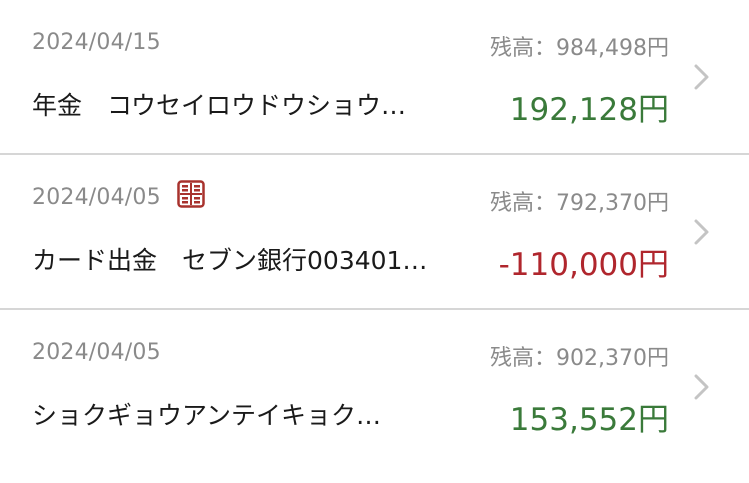  Describe the element at coordinates (579, 48) in the screenshot. I see `transaction-balance: 残高：984,498円` at that location.